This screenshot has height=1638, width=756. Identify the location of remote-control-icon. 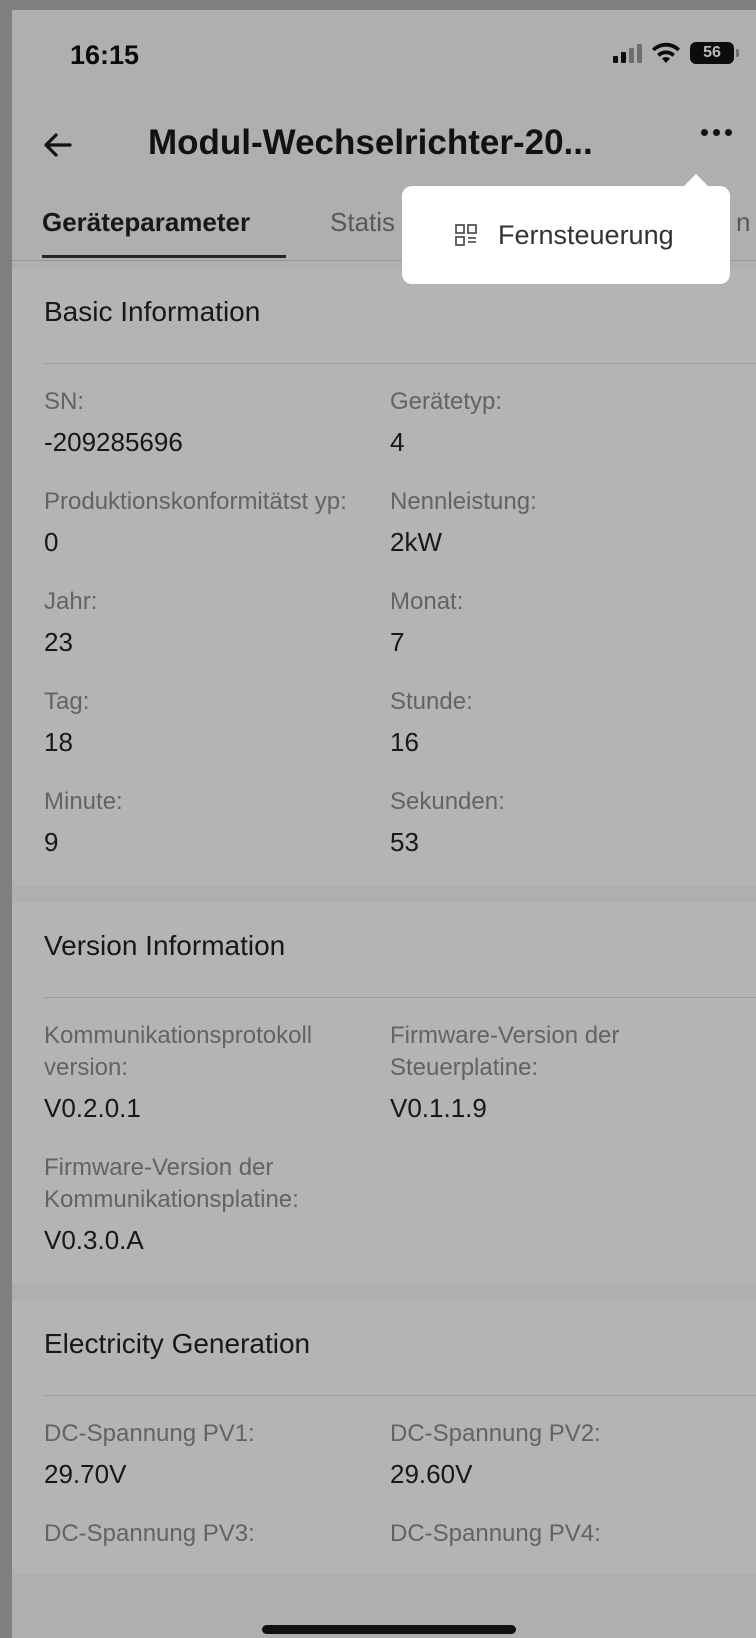
(466, 235).